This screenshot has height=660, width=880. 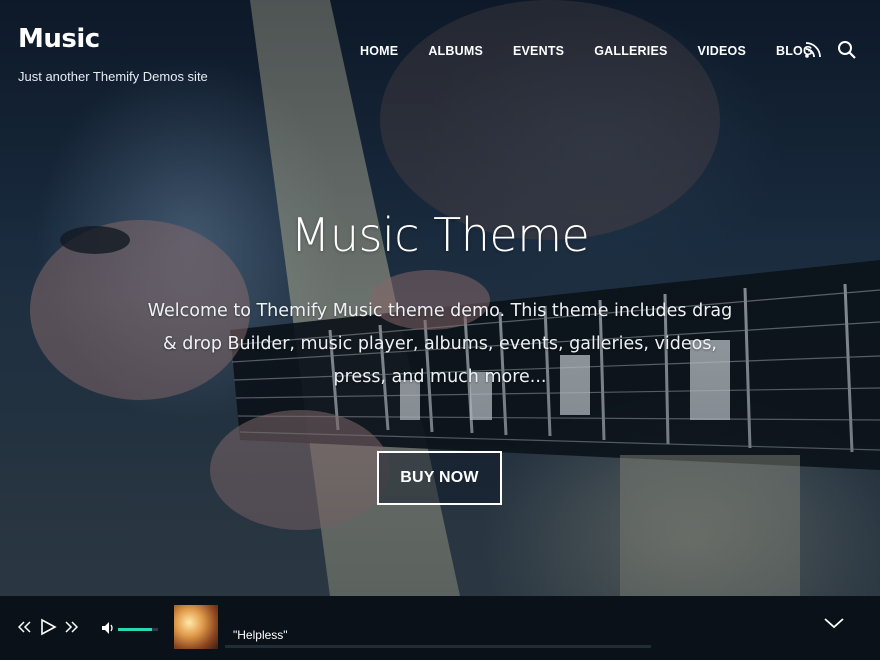 I want to click on play-icon, so click(x=48, y=627).